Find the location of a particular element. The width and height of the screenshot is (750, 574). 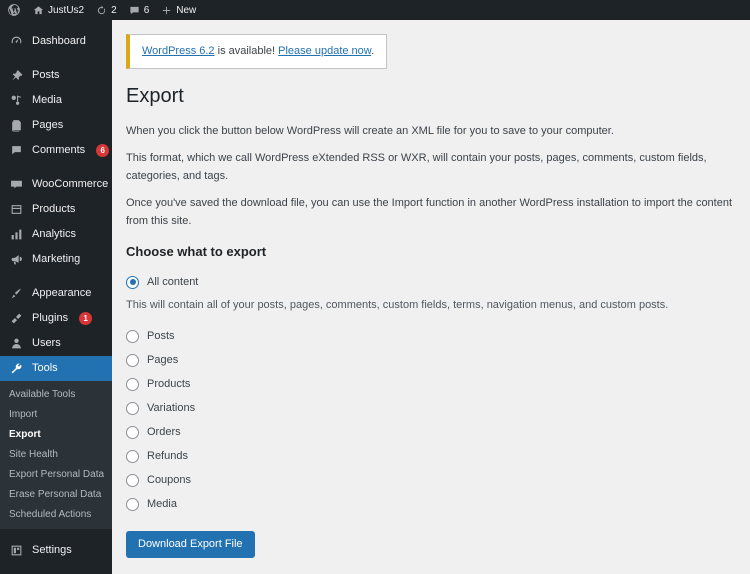

sidebar-item-users: Users is located at coordinates (56, 343).